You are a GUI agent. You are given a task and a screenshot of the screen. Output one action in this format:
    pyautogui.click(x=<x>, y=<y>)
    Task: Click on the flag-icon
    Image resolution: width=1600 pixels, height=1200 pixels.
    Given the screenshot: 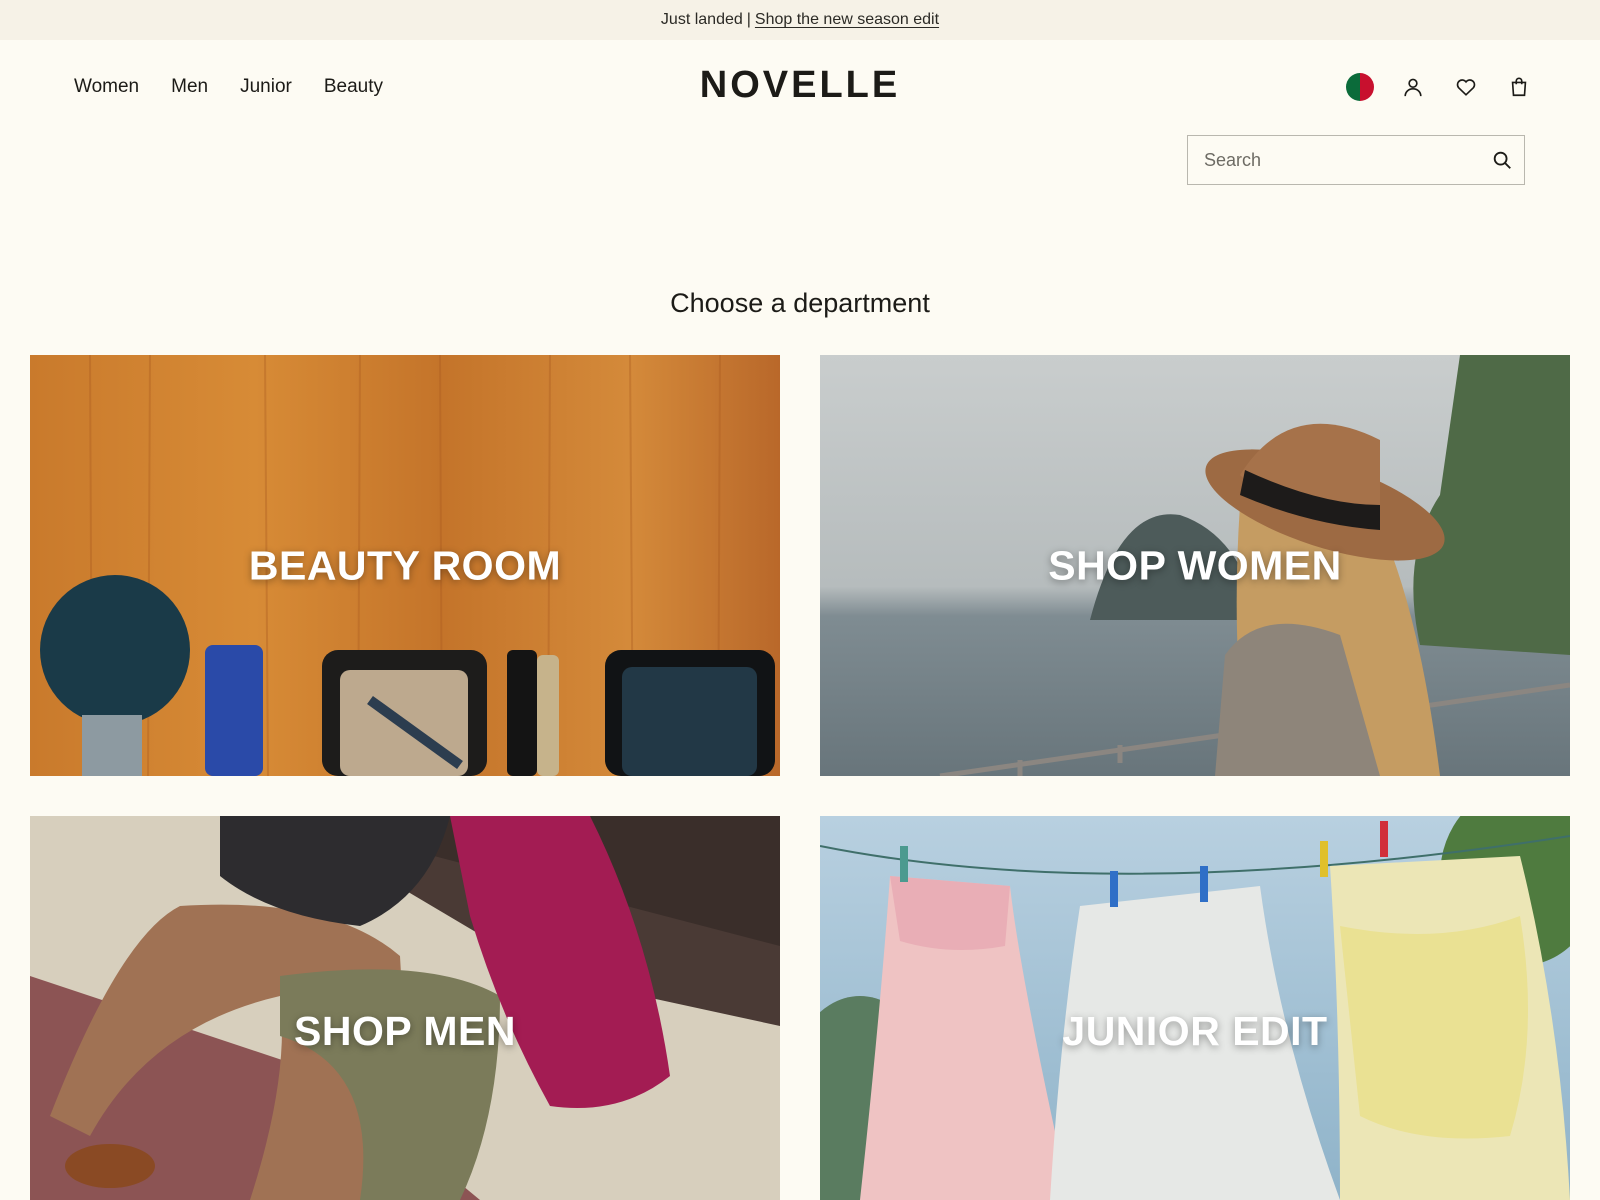 What is the action you would take?
    pyautogui.click(x=1360, y=87)
    